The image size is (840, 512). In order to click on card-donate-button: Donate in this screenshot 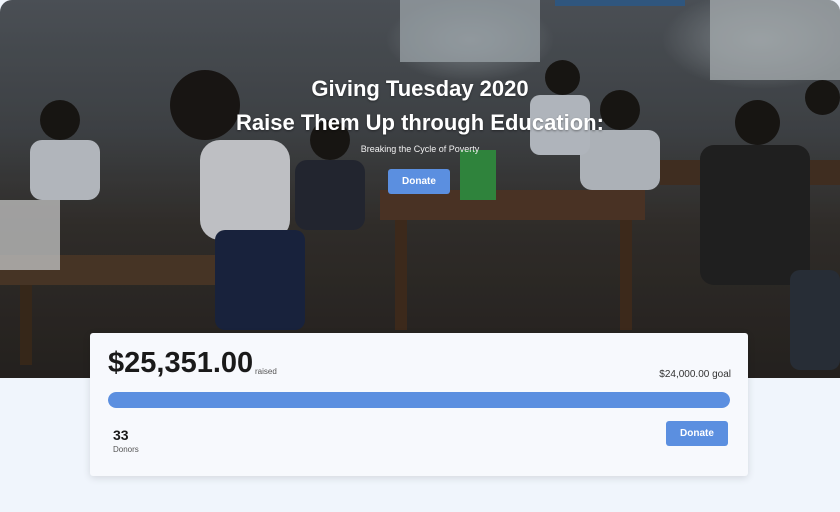, I will do `click(697, 433)`.